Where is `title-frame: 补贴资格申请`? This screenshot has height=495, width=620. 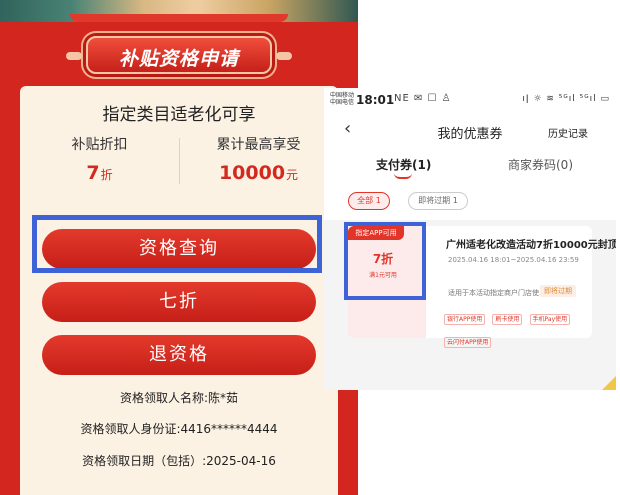 title-frame: 补贴资格申请 is located at coordinates (179, 55).